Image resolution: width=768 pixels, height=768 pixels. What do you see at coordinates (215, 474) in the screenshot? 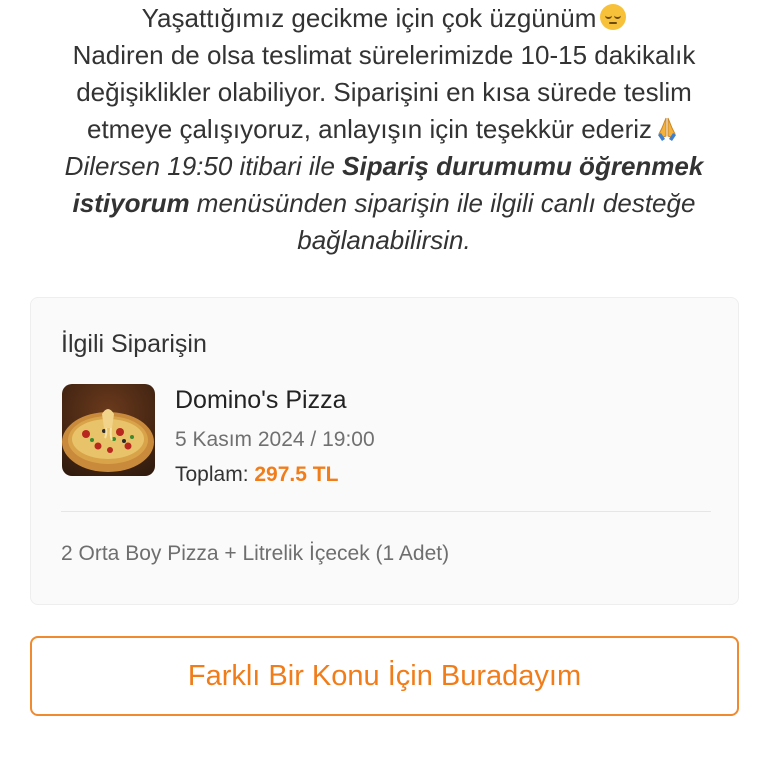
I see `total-label: Toplam:` at bounding box center [215, 474].